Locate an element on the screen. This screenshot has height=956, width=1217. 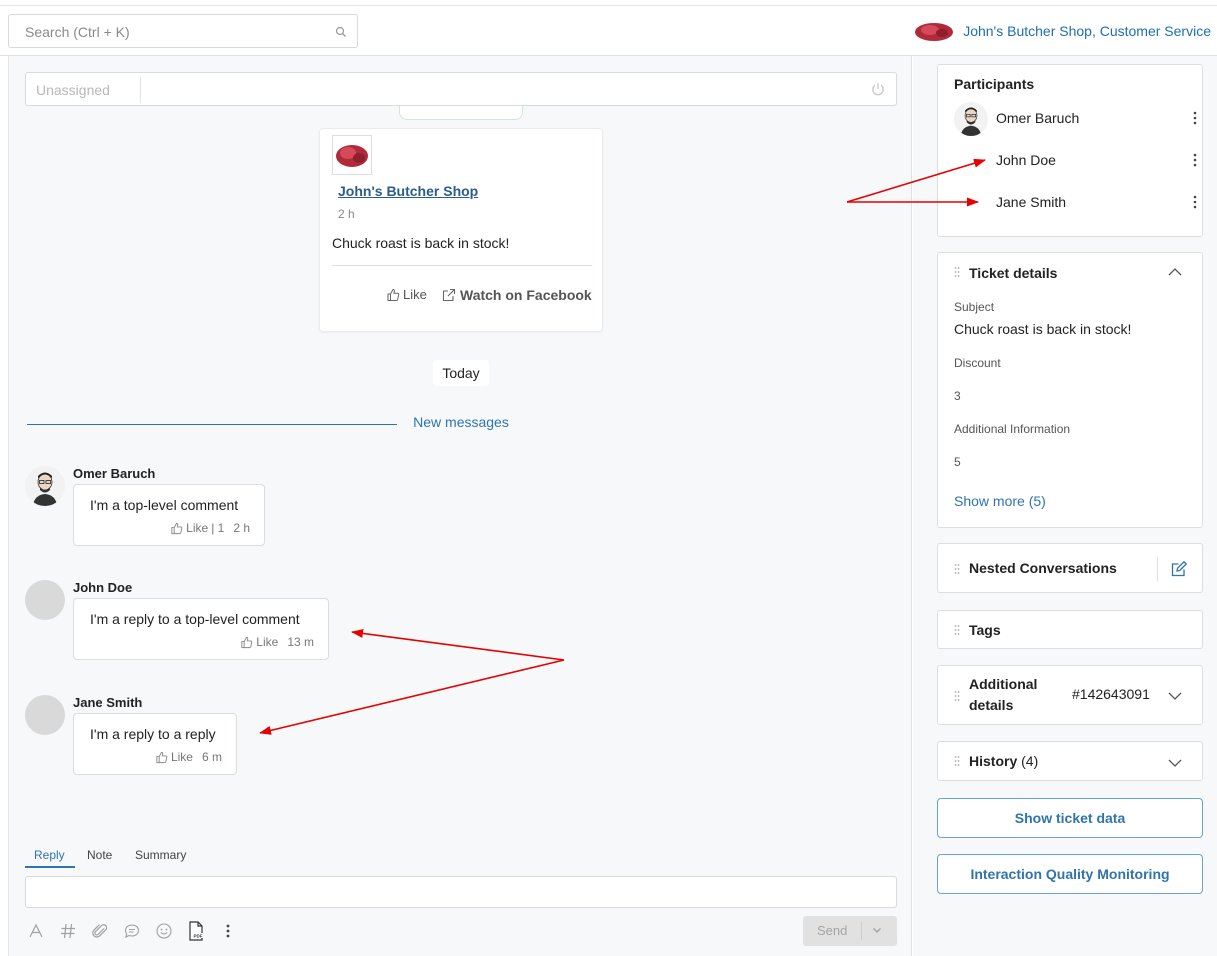
tab-reply: Reply is located at coordinates (49, 855).